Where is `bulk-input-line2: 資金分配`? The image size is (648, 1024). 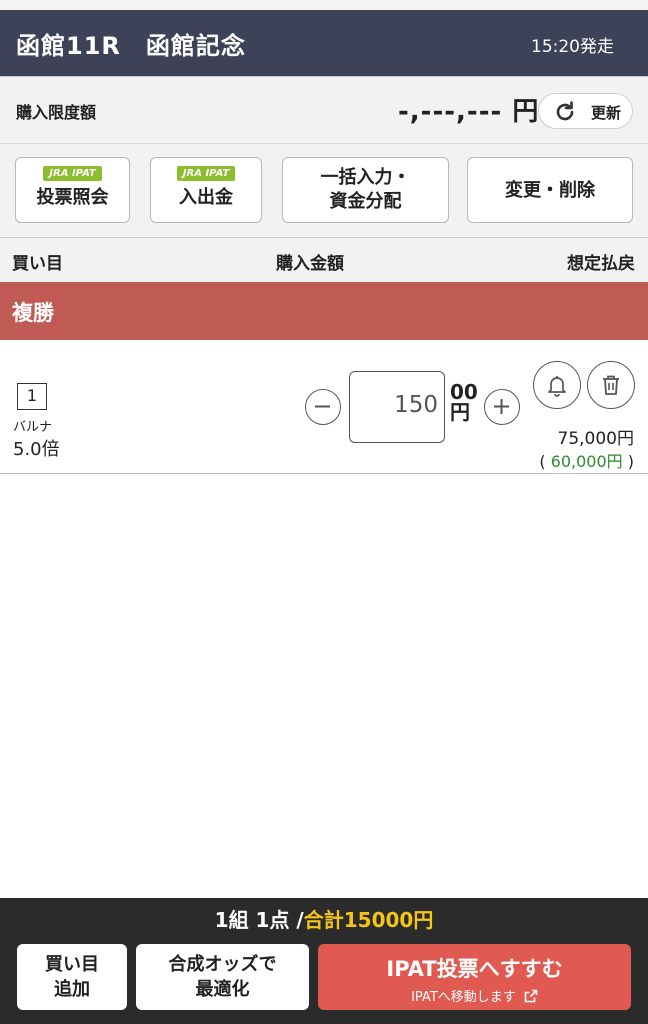
bulk-input-line2: 資金分配 is located at coordinates (365, 201).